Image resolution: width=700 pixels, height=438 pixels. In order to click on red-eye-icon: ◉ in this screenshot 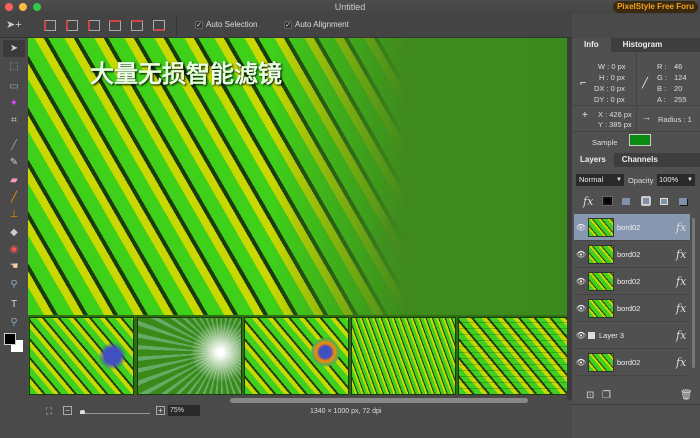, I will do `click(14, 249)`.